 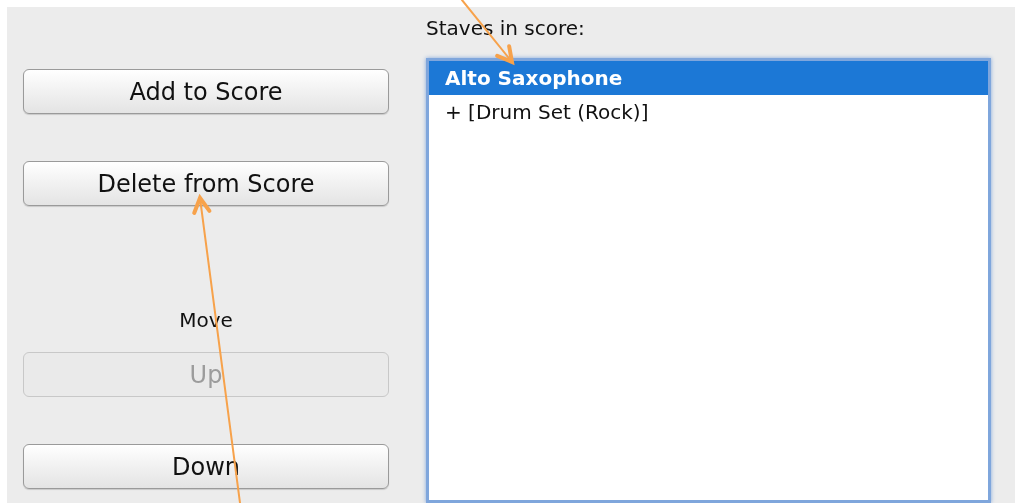 What do you see at coordinates (206, 183) in the screenshot?
I see `push-button: Delete from Score` at bounding box center [206, 183].